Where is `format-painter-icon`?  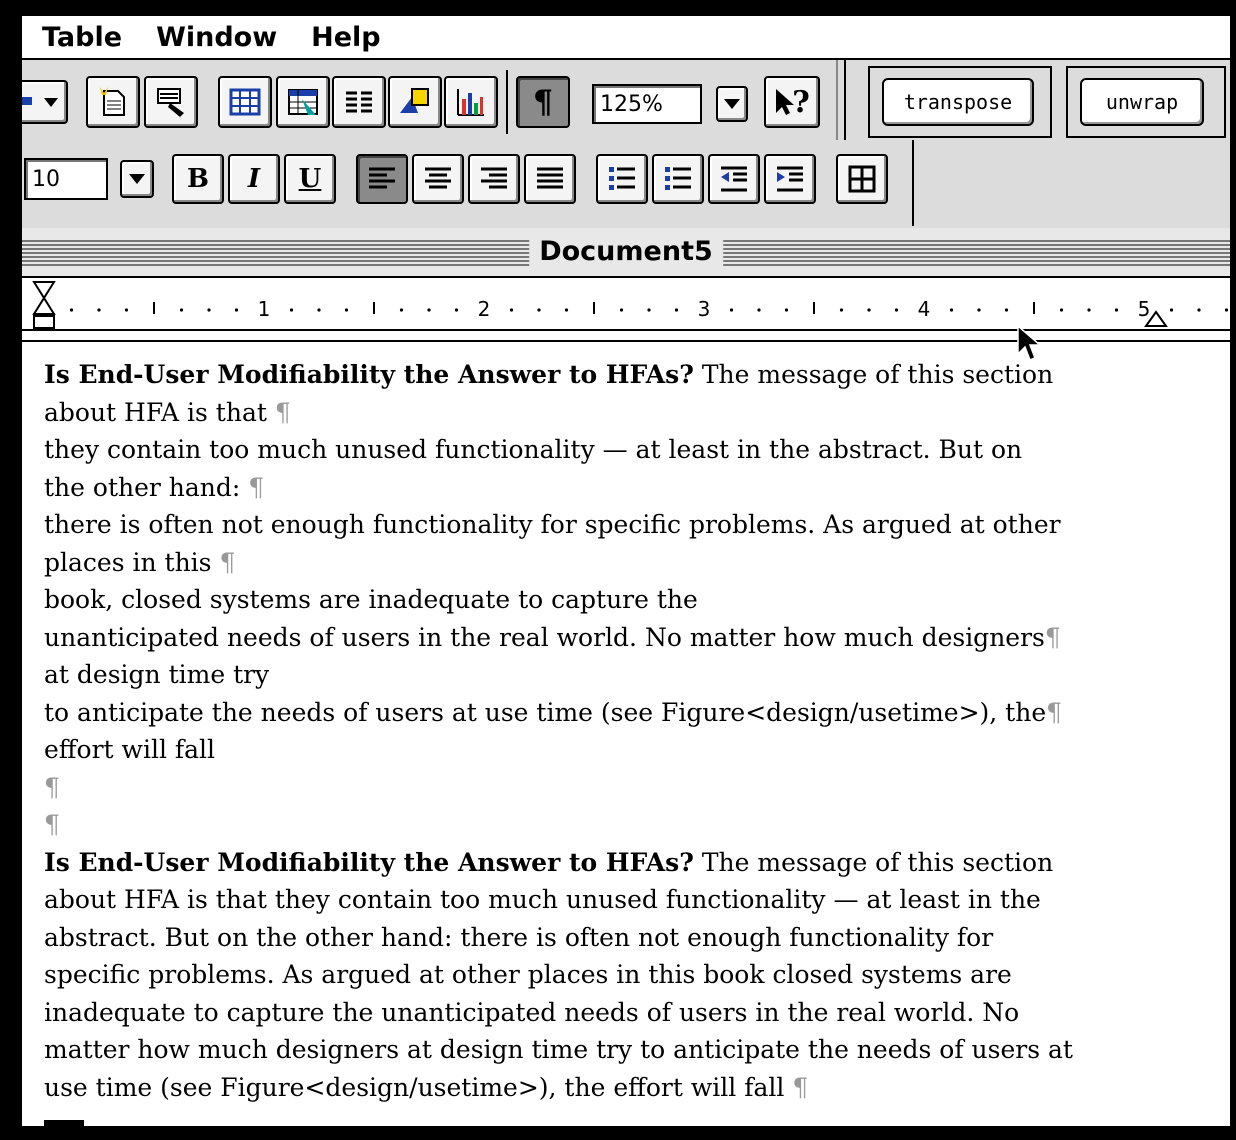
format-painter-icon is located at coordinates (170, 102).